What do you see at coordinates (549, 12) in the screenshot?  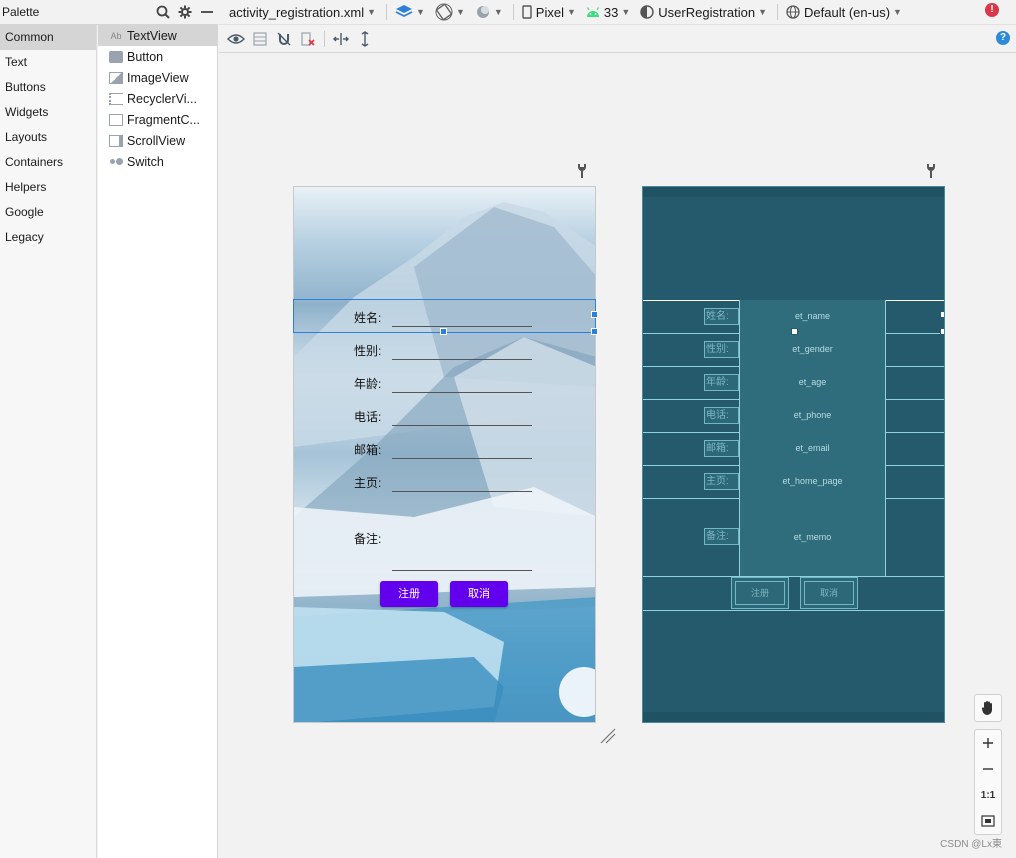 I see `device-selector: Pixel ▼` at bounding box center [549, 12].